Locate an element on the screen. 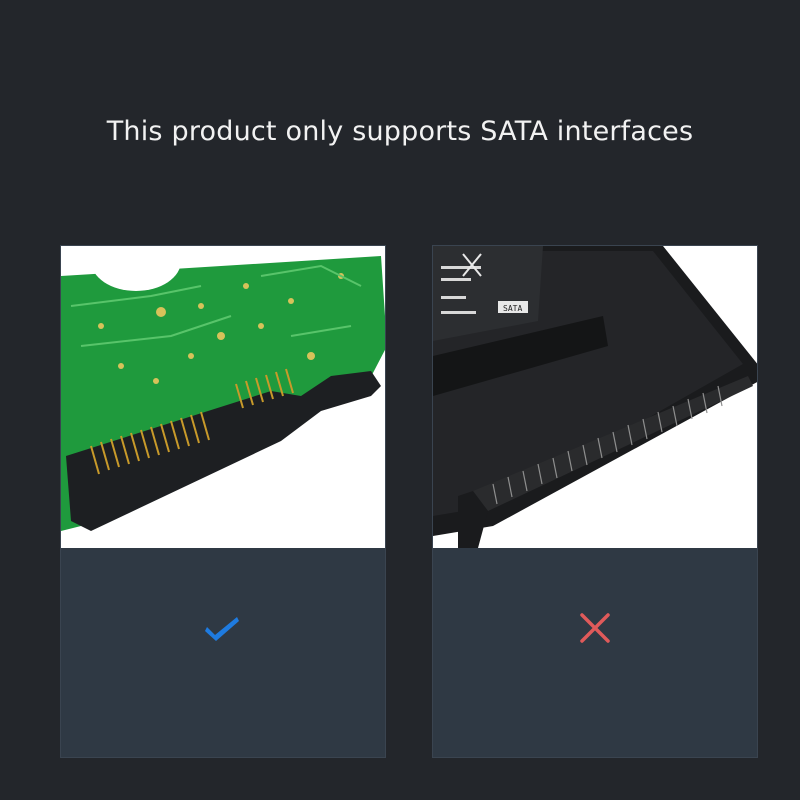  drive-label-text: SATA is located at coordinates (512, 308).